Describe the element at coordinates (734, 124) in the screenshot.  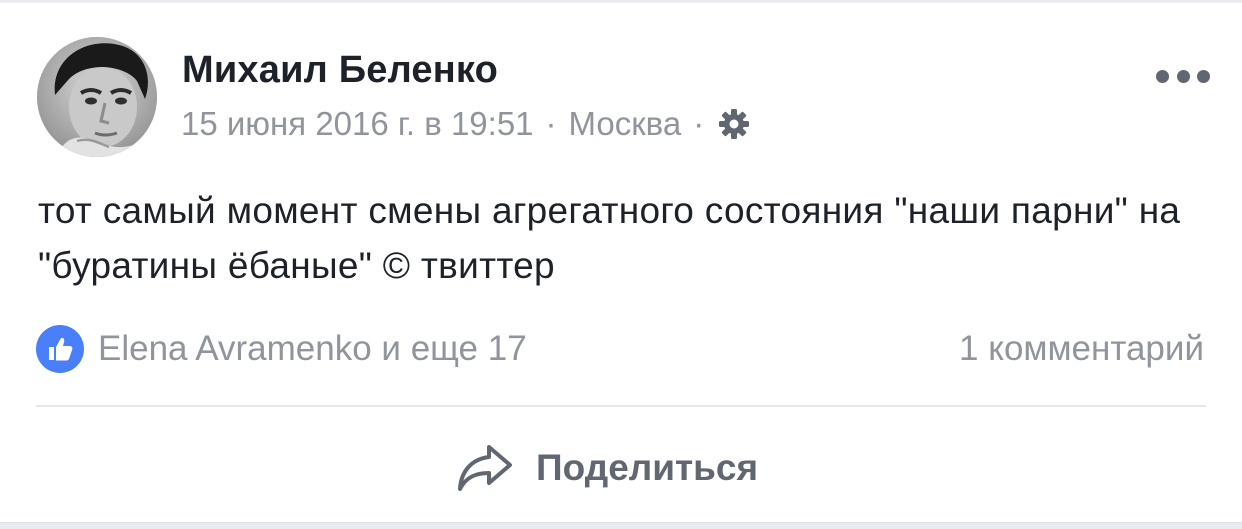
I see `gear-icon` at that location.